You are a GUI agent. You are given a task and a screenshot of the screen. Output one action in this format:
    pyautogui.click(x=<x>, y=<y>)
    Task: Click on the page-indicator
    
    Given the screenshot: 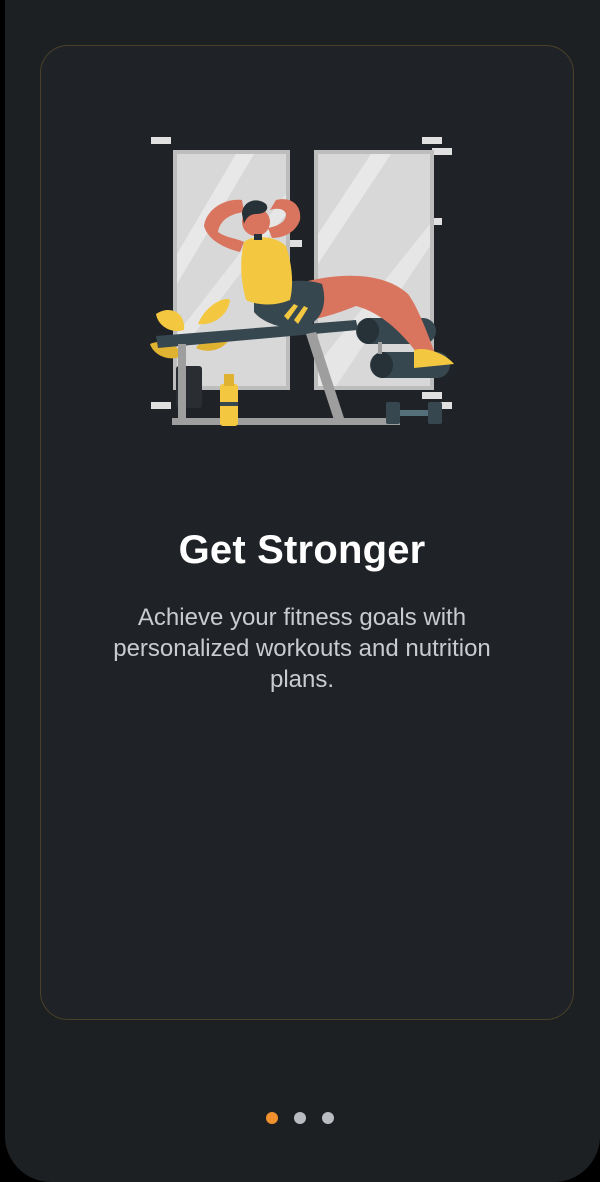 What is the action you would take?
    pyautogui.click(x=300, y=1118)
    